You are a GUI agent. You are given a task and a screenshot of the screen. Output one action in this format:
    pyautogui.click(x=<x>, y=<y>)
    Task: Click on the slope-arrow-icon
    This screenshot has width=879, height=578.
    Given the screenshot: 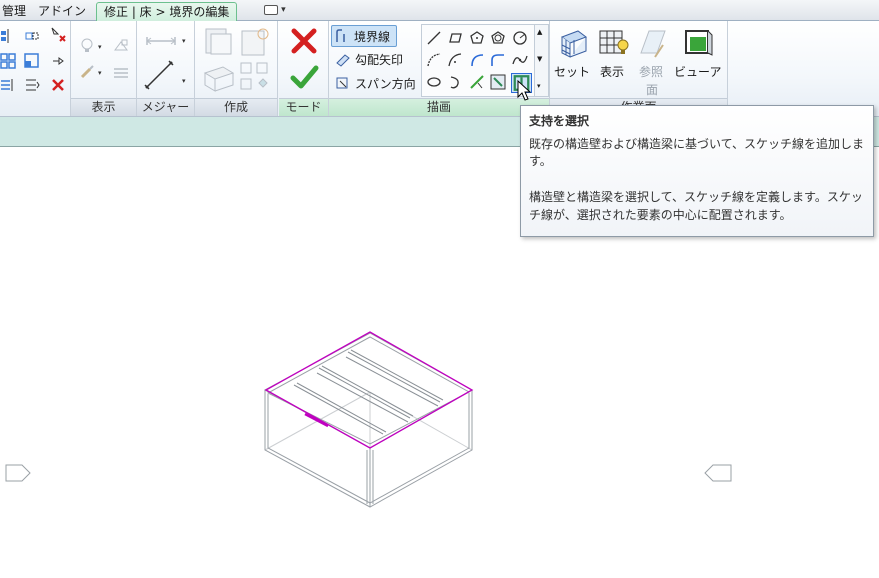 What is the action you would take?
    pyautogui.click(x=343, y=59)
    